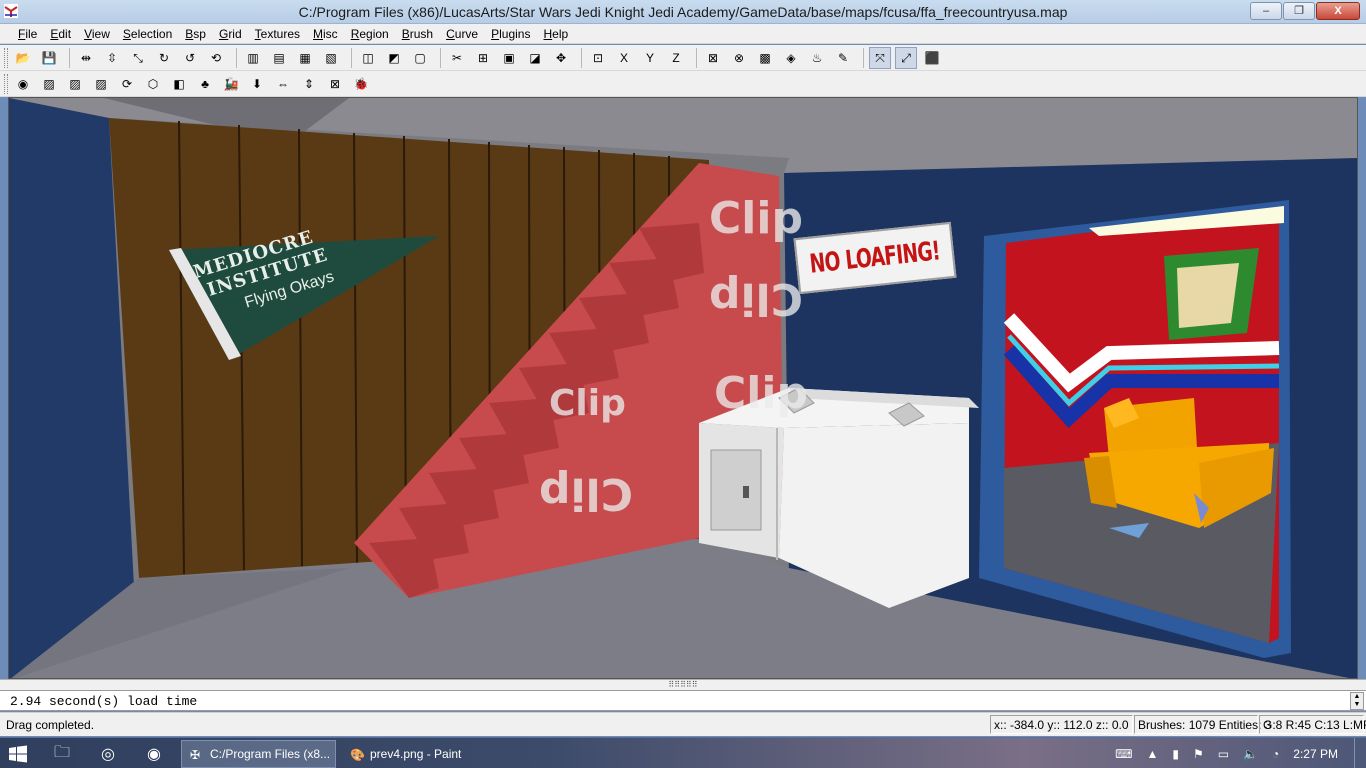 The height and width of the screenshot is (768, 1366). Describe the element at coordinates (97, 34) in the screenshot. I see `menu-view: View` at that location.